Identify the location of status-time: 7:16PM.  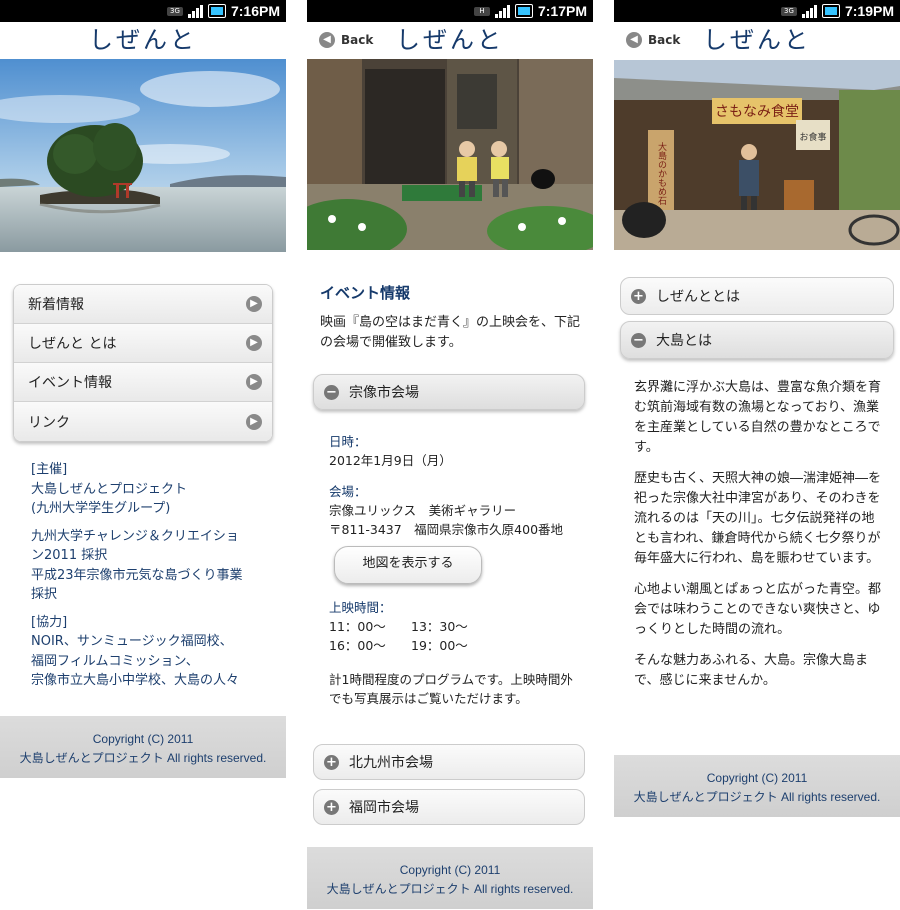
(255, 11).